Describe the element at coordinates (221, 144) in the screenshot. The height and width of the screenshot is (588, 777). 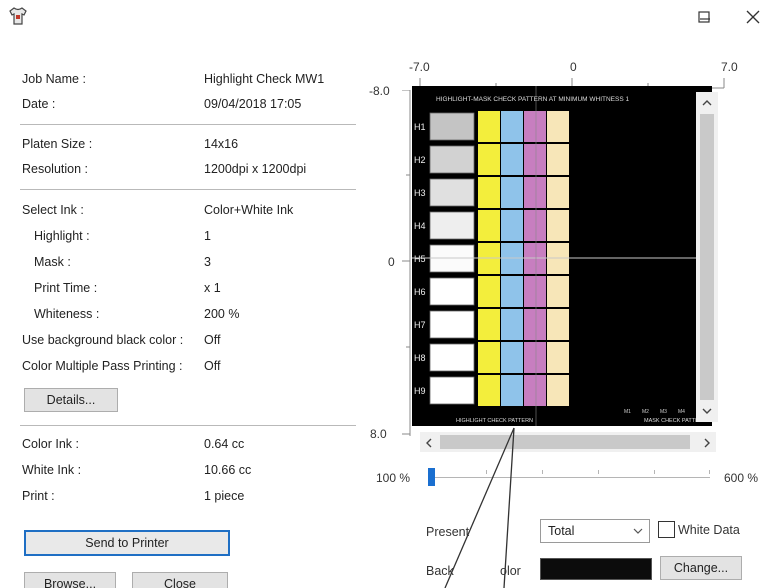
I see `platen-size-value: 14x16` at that location.